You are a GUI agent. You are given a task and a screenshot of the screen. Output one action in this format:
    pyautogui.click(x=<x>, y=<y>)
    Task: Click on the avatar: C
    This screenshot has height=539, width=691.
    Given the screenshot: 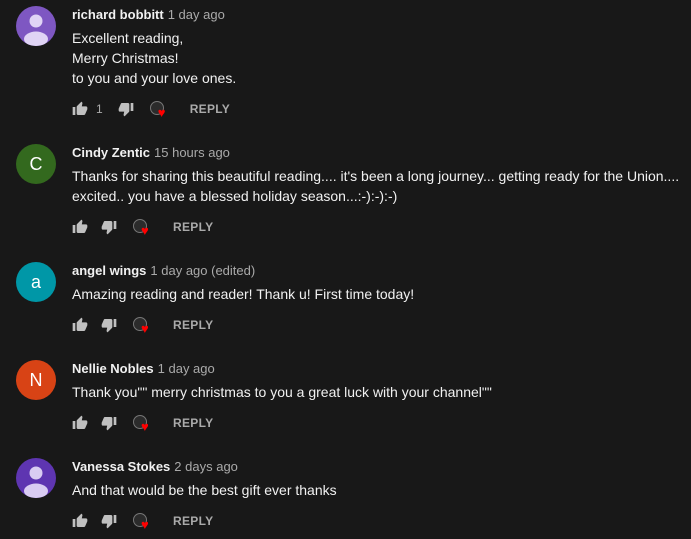 What is the action you would take?
    pyautogui.click(x=36, y=164)
    